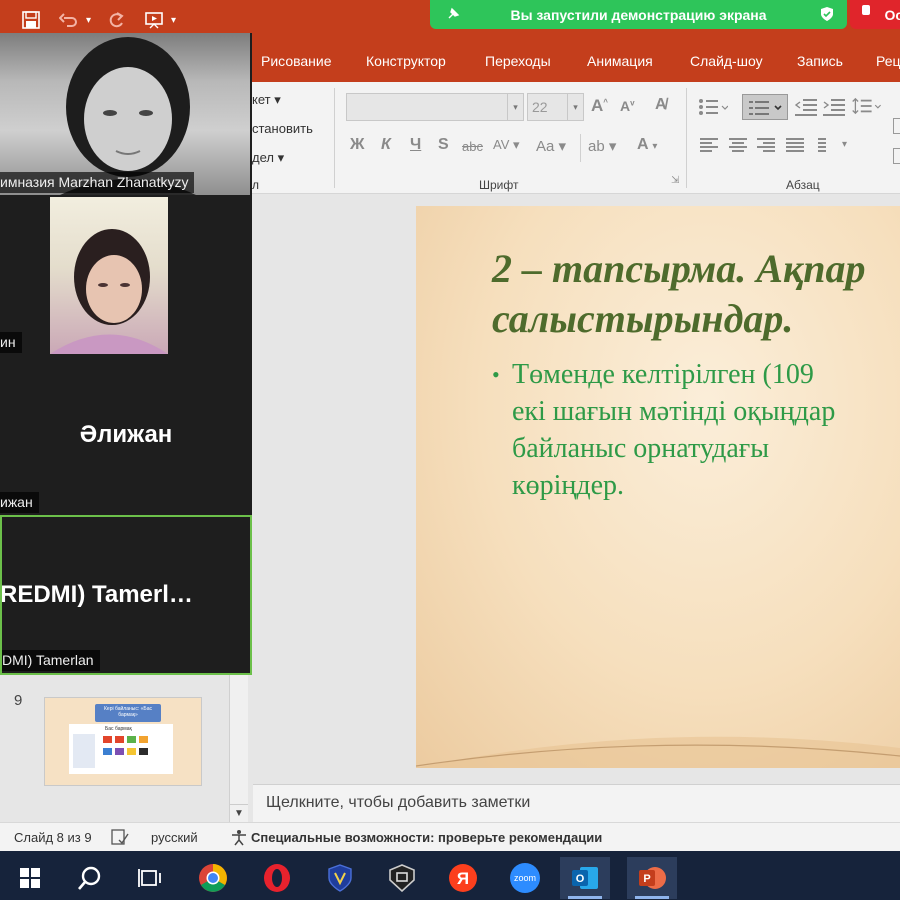 This screenshot has height=900, width=900. What do you see at coordinates (398, 802) in the screenshot?
I see `notes-placeholder: Щелкните, чтобы добавить заметки` at bounding box center [398, 802].